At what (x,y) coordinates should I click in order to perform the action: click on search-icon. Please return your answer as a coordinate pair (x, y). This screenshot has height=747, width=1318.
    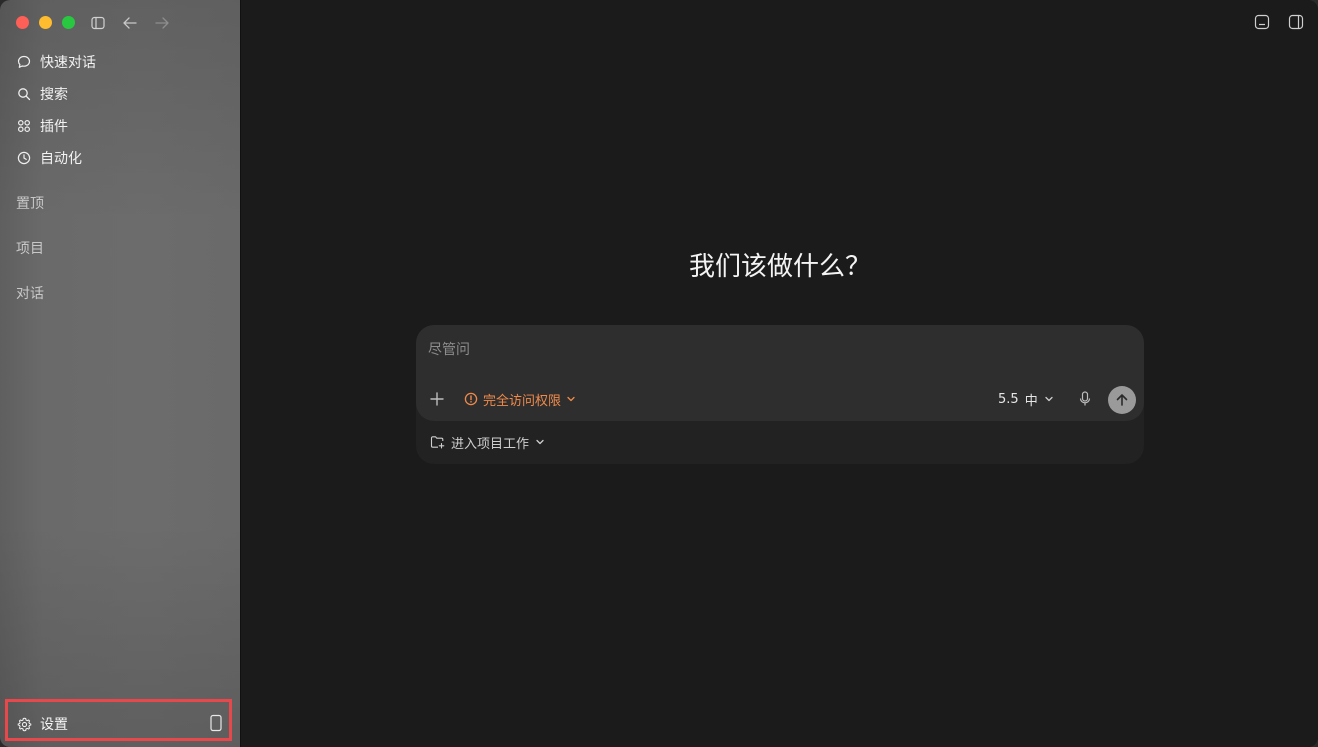
    Looking at the image, I should click on (24, 94).